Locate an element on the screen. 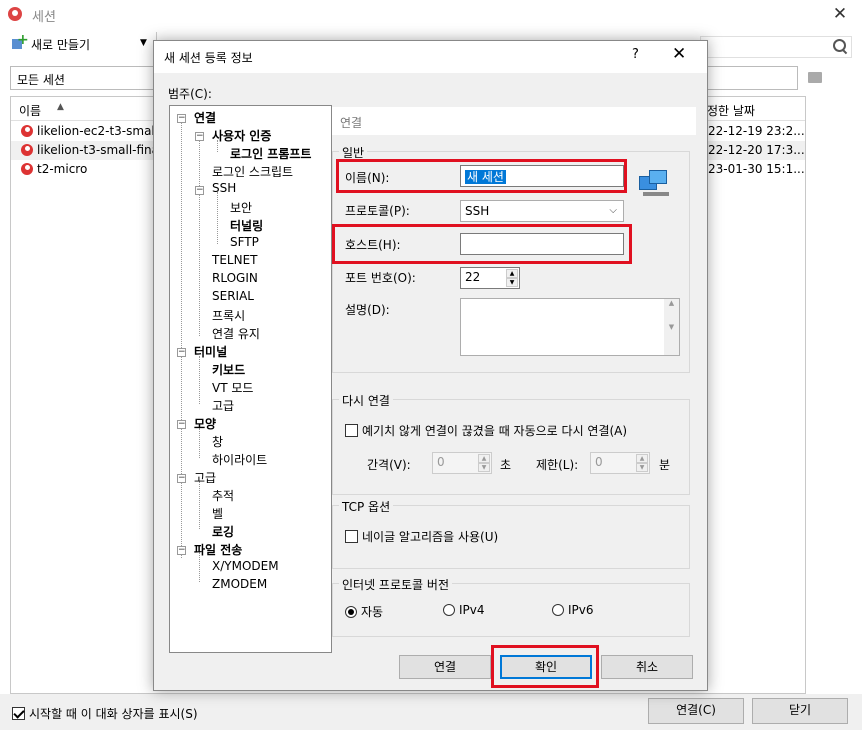  session-name: likelion-t3-small-finall is located at coordinates (101, 150).